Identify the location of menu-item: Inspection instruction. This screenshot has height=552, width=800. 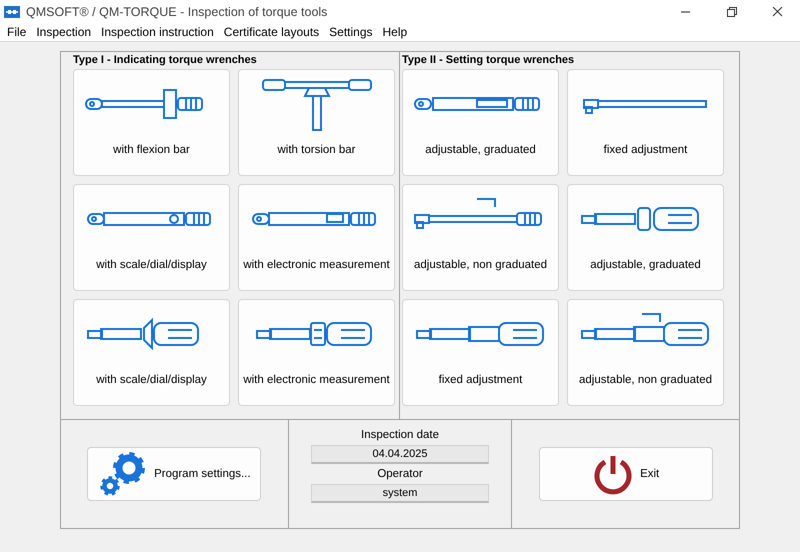
(157, 32).